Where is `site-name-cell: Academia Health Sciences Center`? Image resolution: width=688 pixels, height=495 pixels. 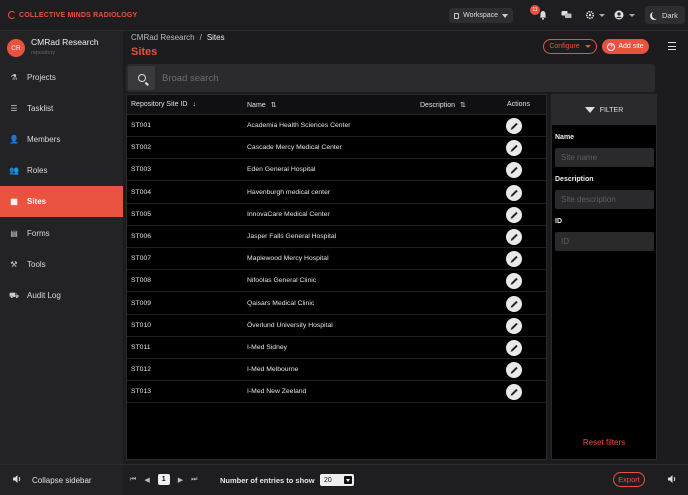 site-name-cell: Academia Health Sciences Center is located at coordinates (299, 125).